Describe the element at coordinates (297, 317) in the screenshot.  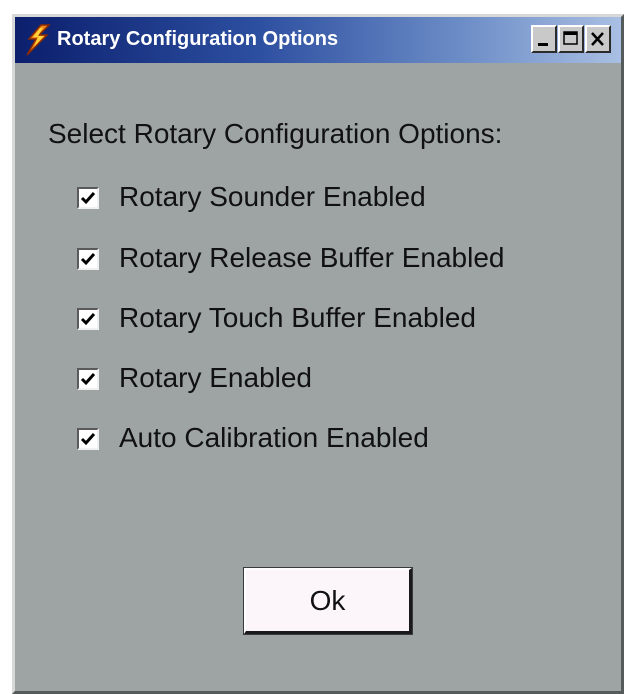
I see `option-label: Rotary Touch Buffer Enabled` at that location.